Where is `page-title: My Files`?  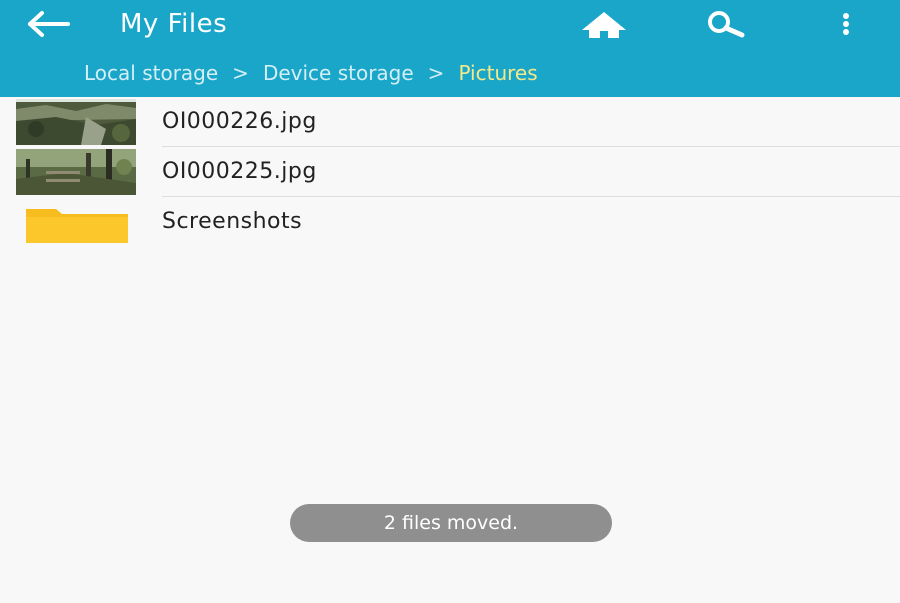
page-title: My Files is located at coordinates (174, 24).